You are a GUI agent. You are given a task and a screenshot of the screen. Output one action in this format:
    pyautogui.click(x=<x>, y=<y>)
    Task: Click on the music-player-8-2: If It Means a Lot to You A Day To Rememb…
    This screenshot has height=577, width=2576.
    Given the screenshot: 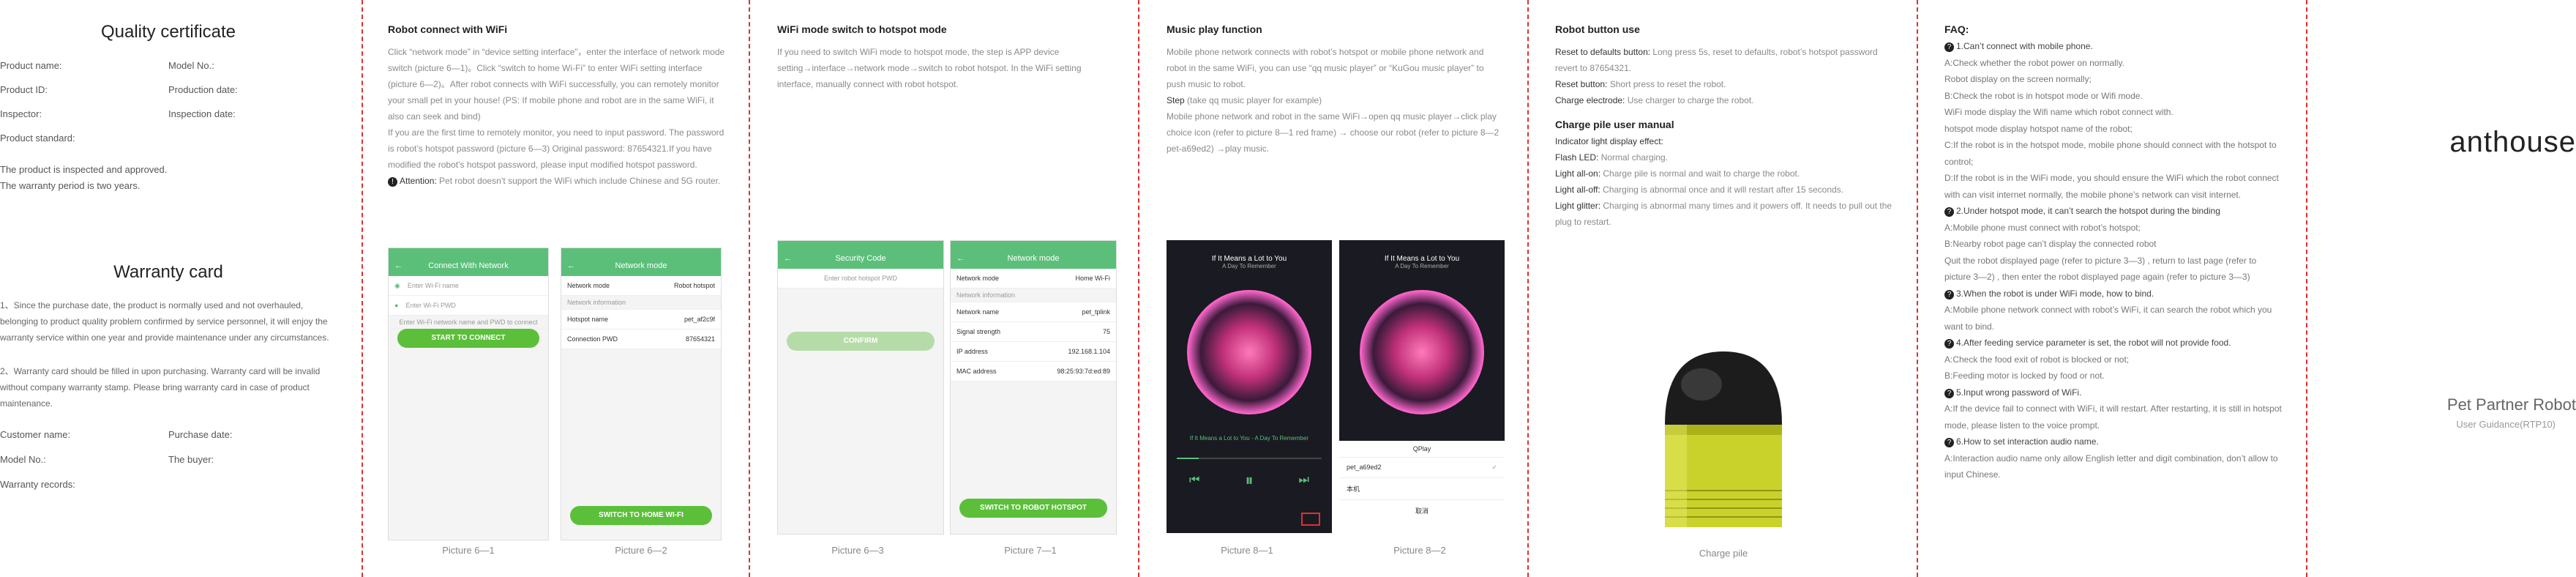 What is the action you would take?
    pyautogui.click(x=1422, y=387)
    